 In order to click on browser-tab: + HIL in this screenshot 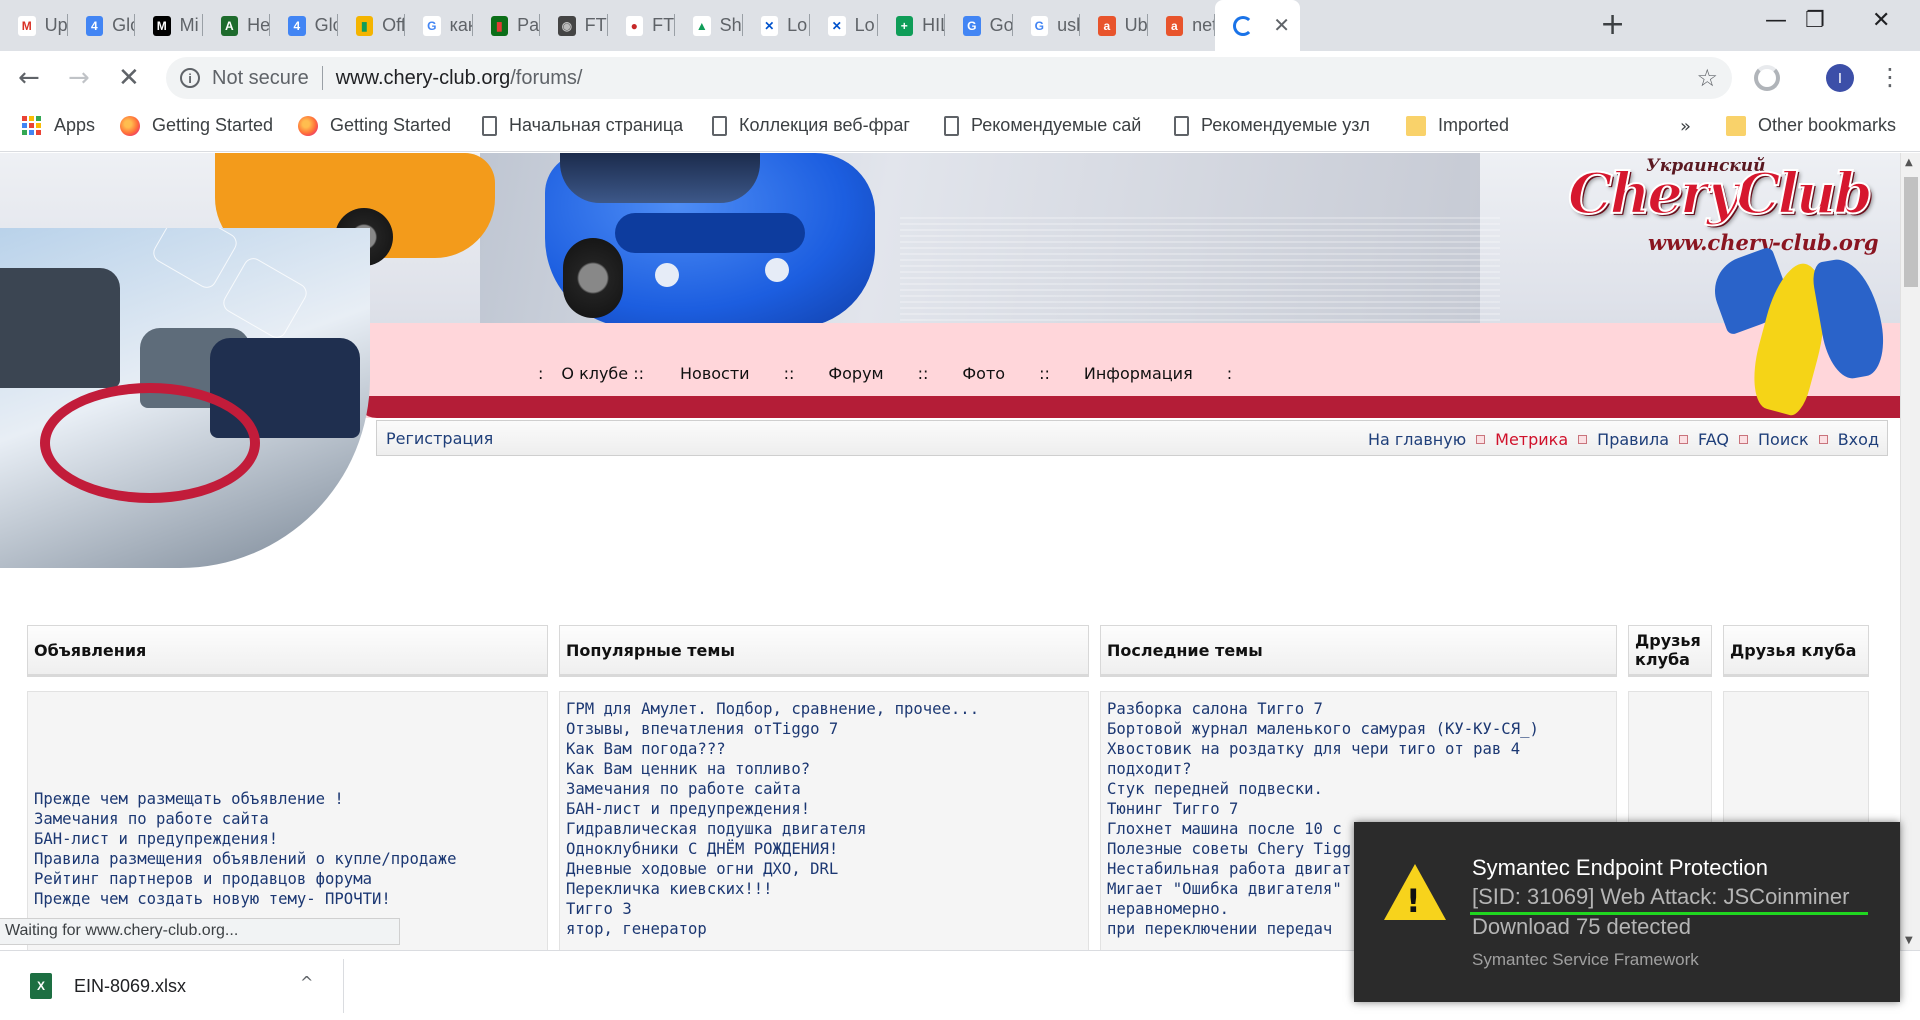, I will do `click(911, 25)`.